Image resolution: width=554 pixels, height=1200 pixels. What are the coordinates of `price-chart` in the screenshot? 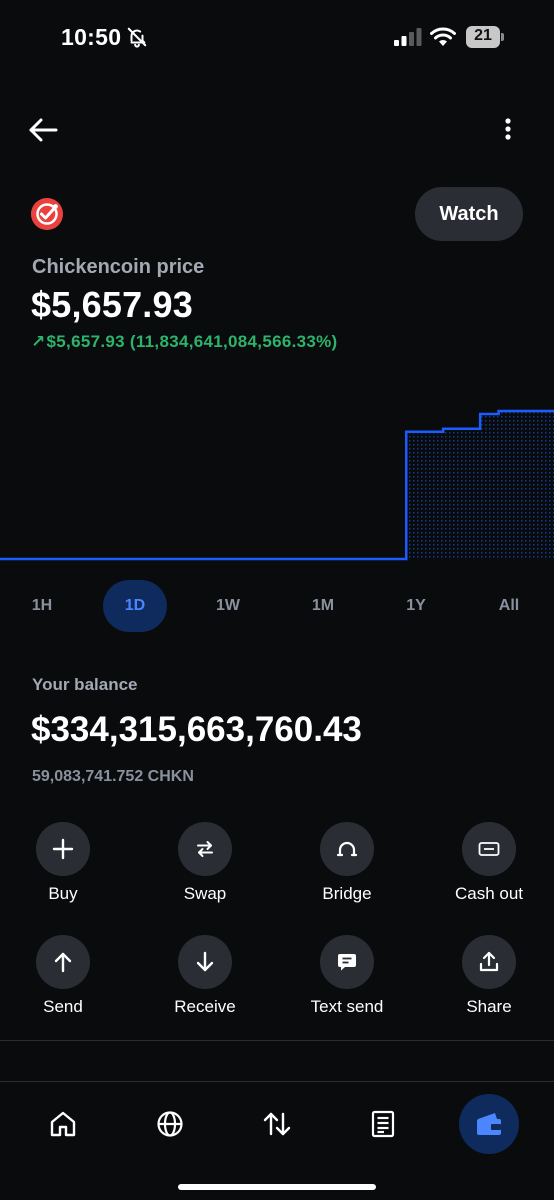 It's located at (277, 482).